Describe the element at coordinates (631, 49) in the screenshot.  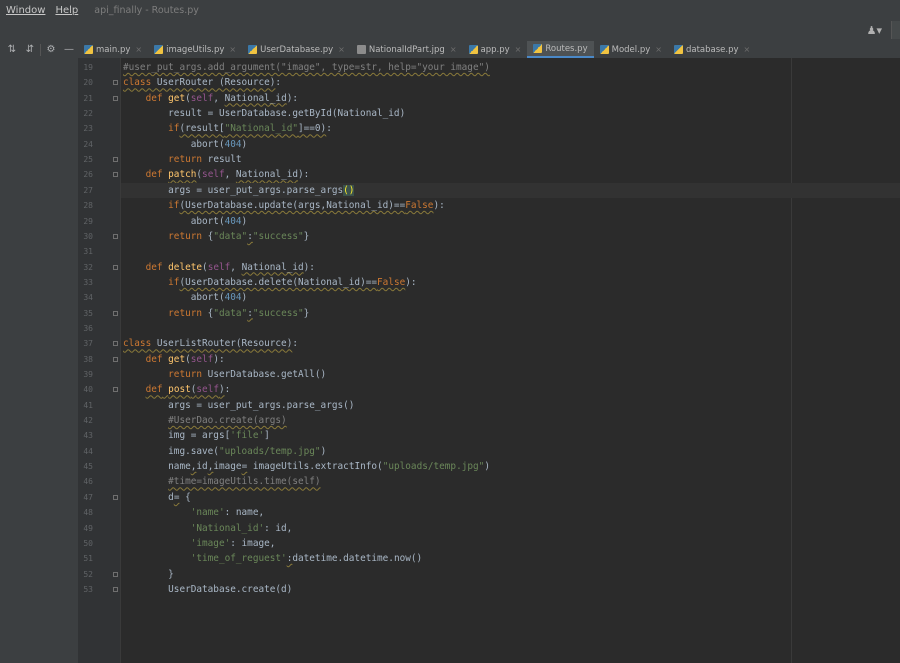
I see `tab-model-py: Model.py ×` at that location.